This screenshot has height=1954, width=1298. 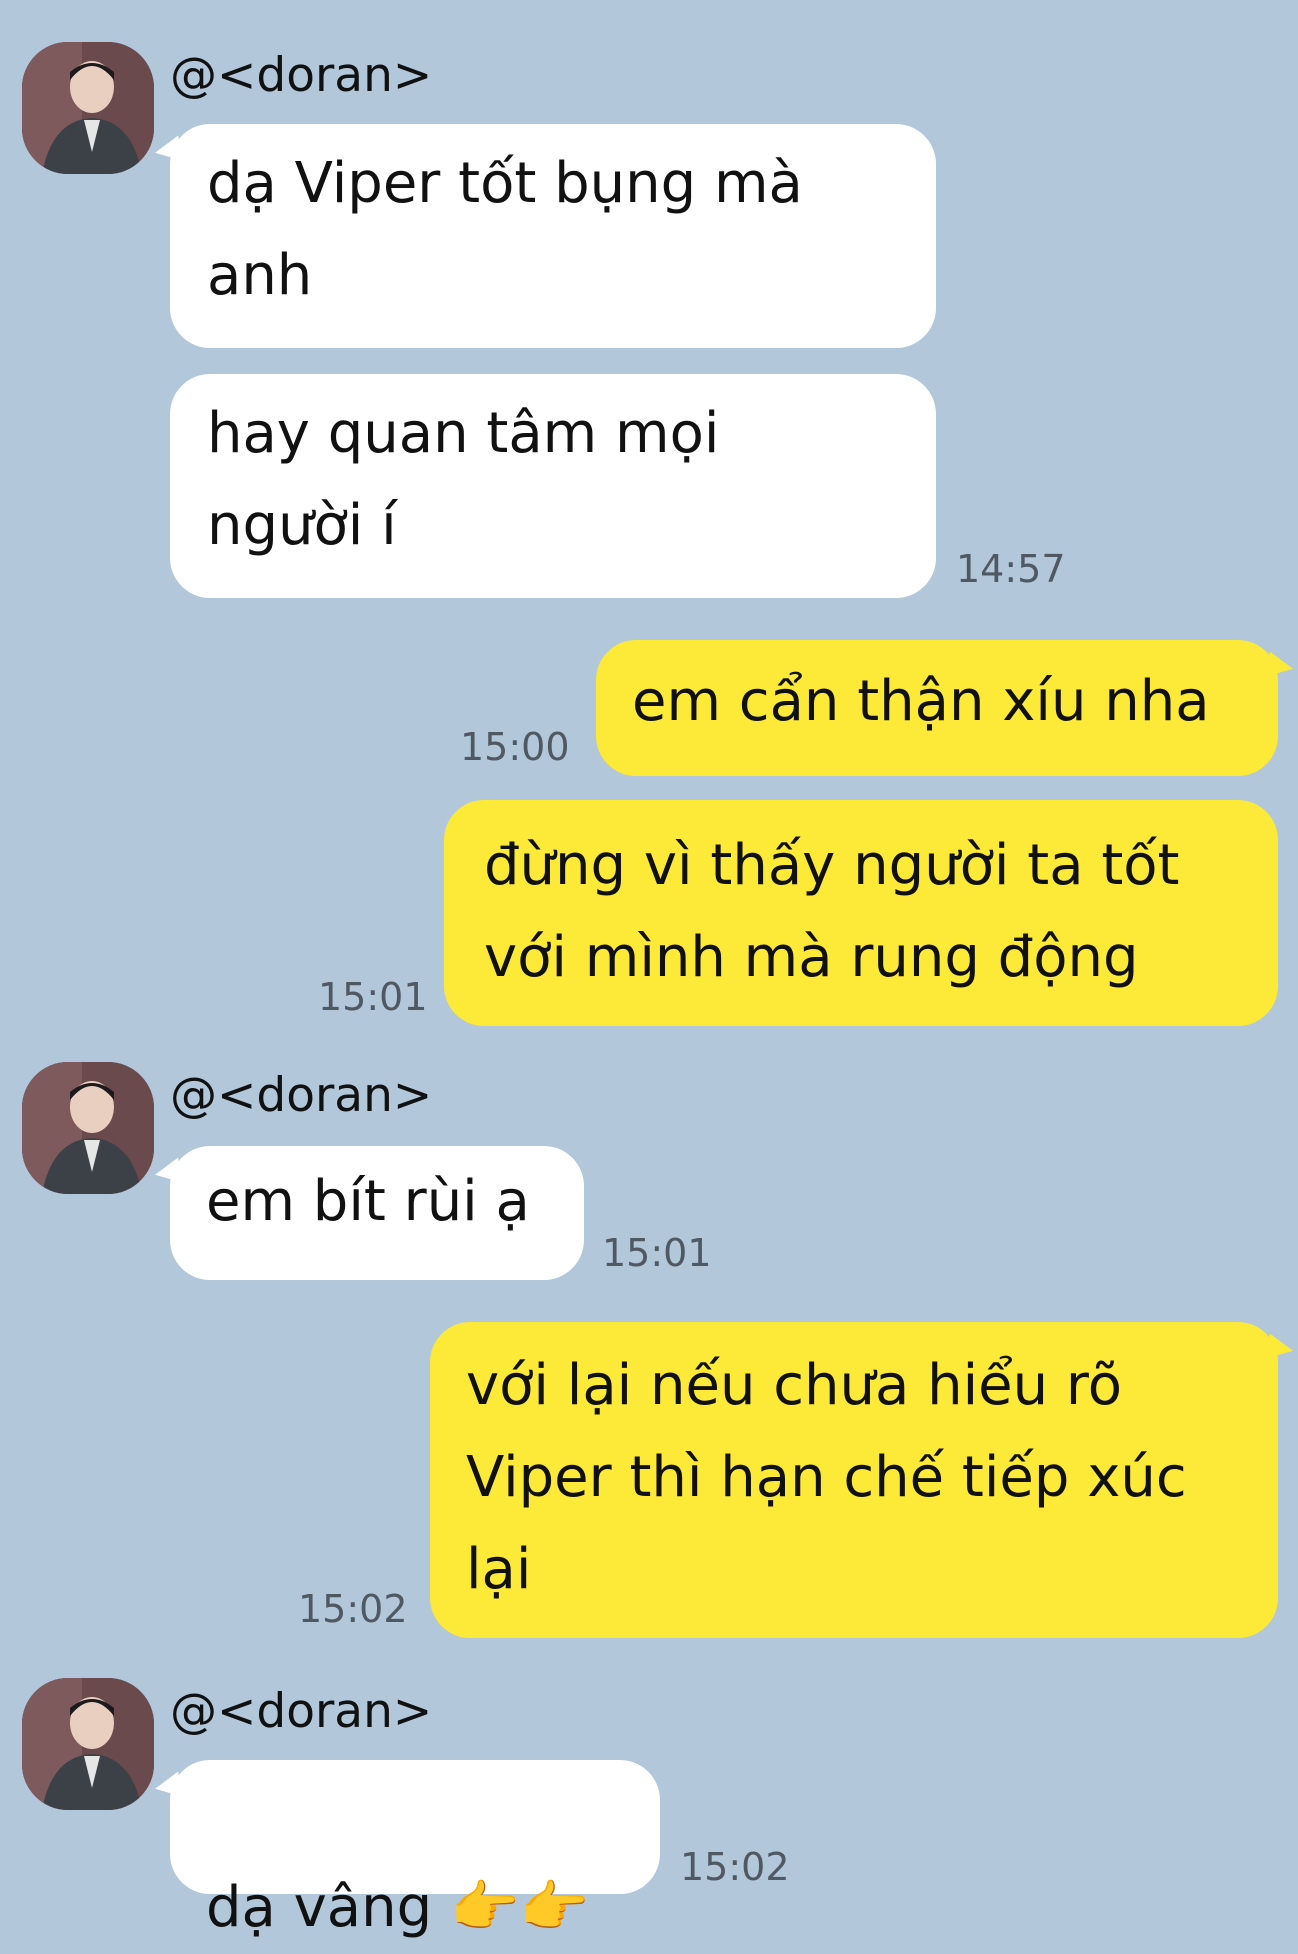 I want to click on message-text: dạ vâng, so click(x=328, y=1907).